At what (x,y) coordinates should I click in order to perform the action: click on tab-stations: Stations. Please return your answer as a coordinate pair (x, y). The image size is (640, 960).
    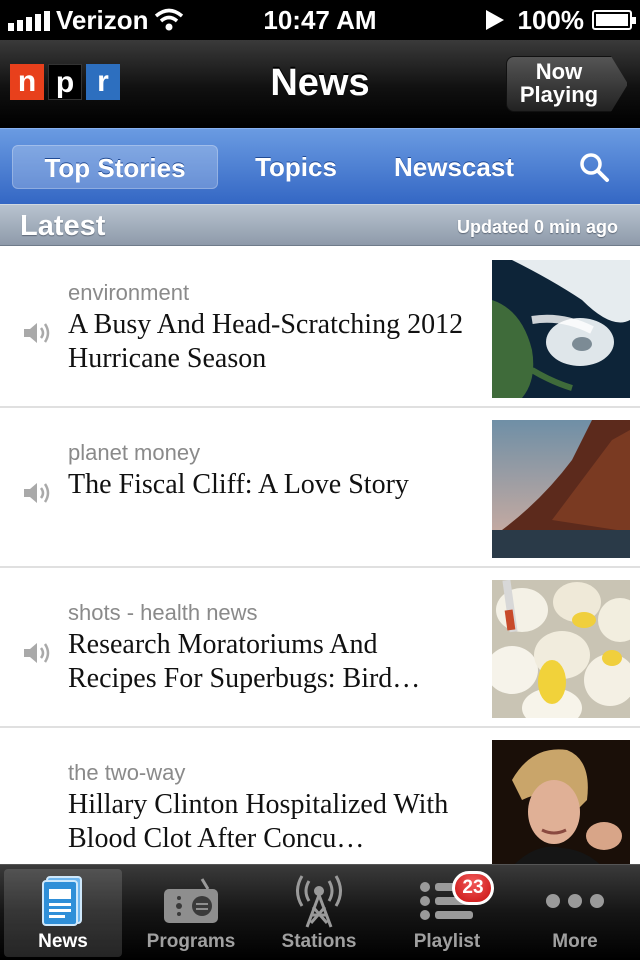
    Looking at the image, I should click on (319, 913).